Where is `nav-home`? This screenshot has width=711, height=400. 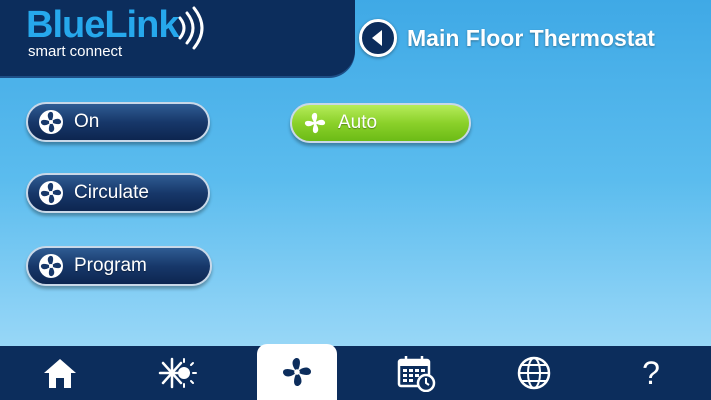 nav-home is located at coordinates (60, 373).